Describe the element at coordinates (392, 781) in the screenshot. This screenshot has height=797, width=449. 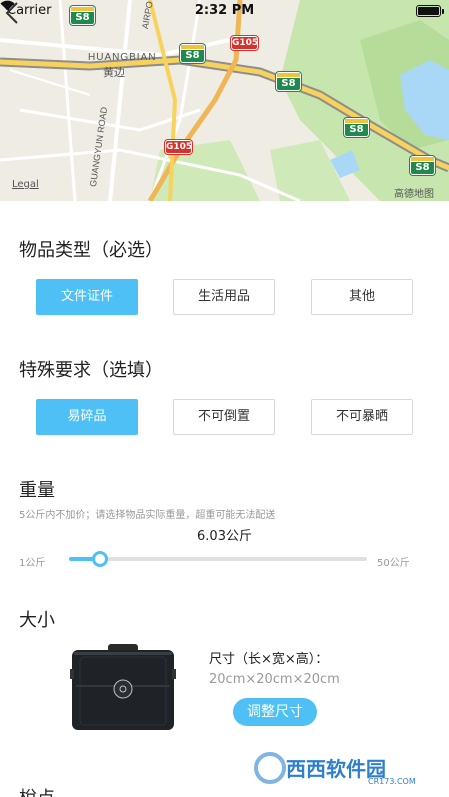
I see `svg-text: CR173.COM` at that location.